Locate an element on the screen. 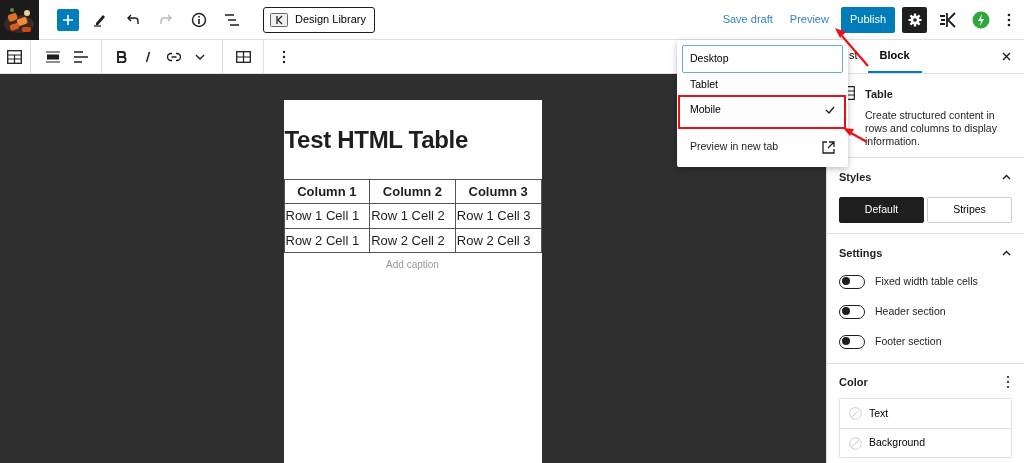 Image resolution: width=1024 pixels, height=463 pixels. style-option-button: Default is located at coordinates (881, 210).